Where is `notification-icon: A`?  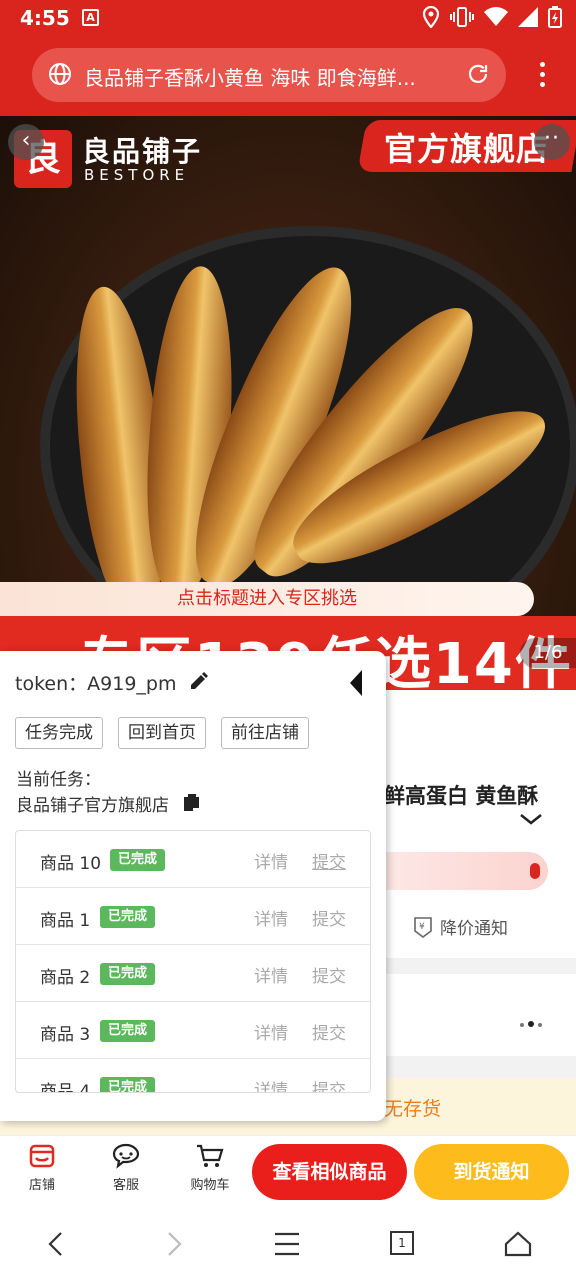
notification-icon: A is located at coordinates (90, 17).